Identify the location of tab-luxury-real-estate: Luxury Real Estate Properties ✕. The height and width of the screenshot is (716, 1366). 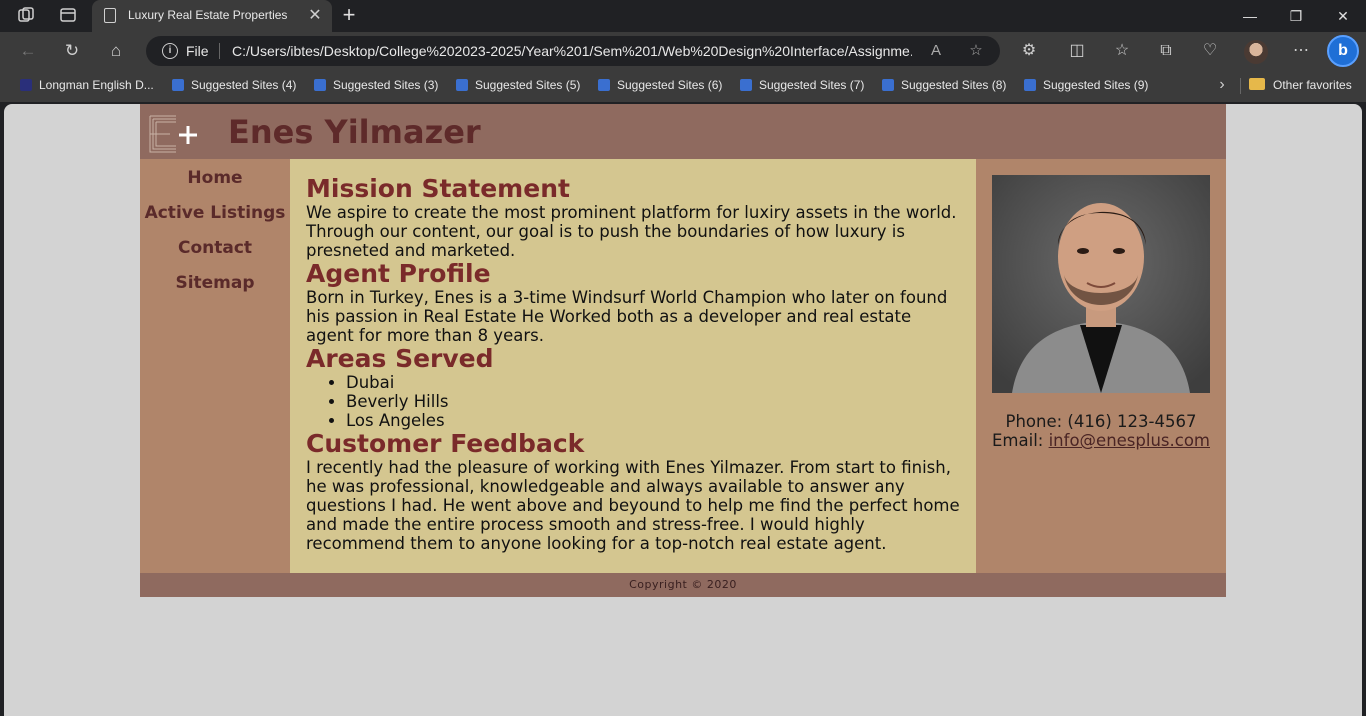
(212, 16).